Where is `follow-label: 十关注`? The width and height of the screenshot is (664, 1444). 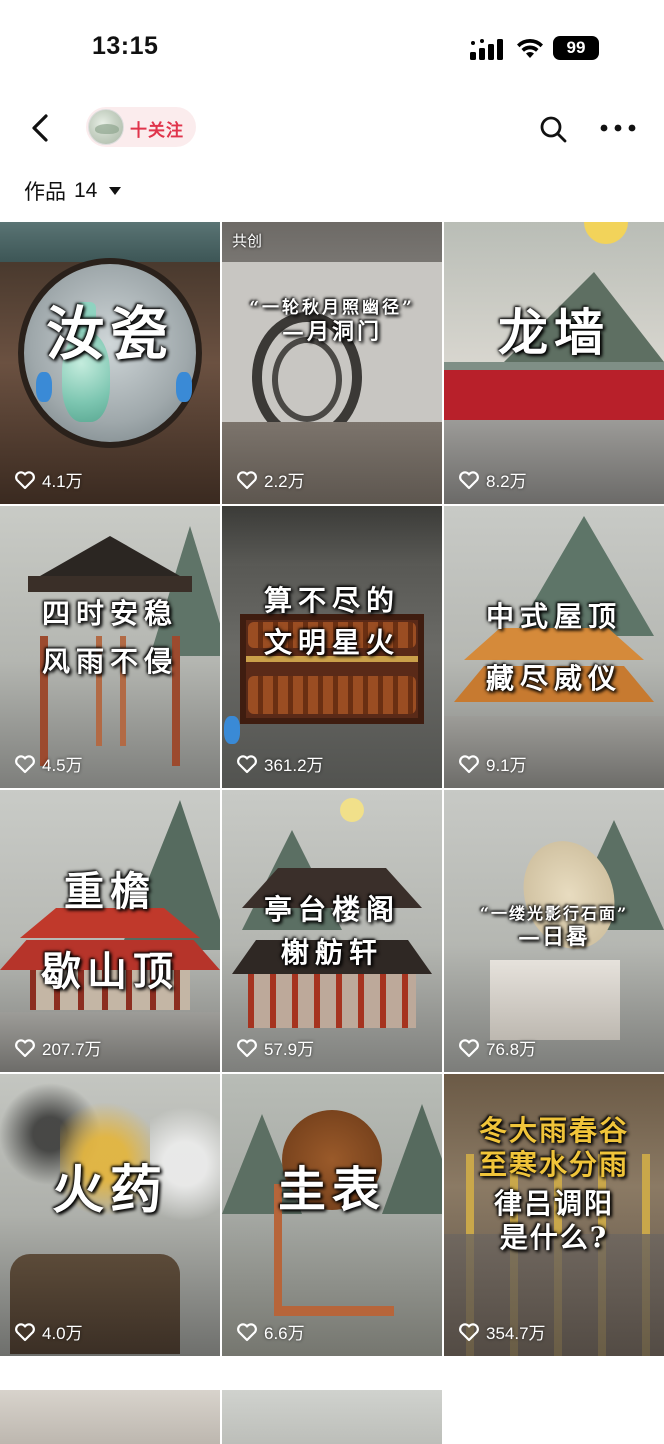 follow-label: 十关注 is located at coordinates (157, 131).